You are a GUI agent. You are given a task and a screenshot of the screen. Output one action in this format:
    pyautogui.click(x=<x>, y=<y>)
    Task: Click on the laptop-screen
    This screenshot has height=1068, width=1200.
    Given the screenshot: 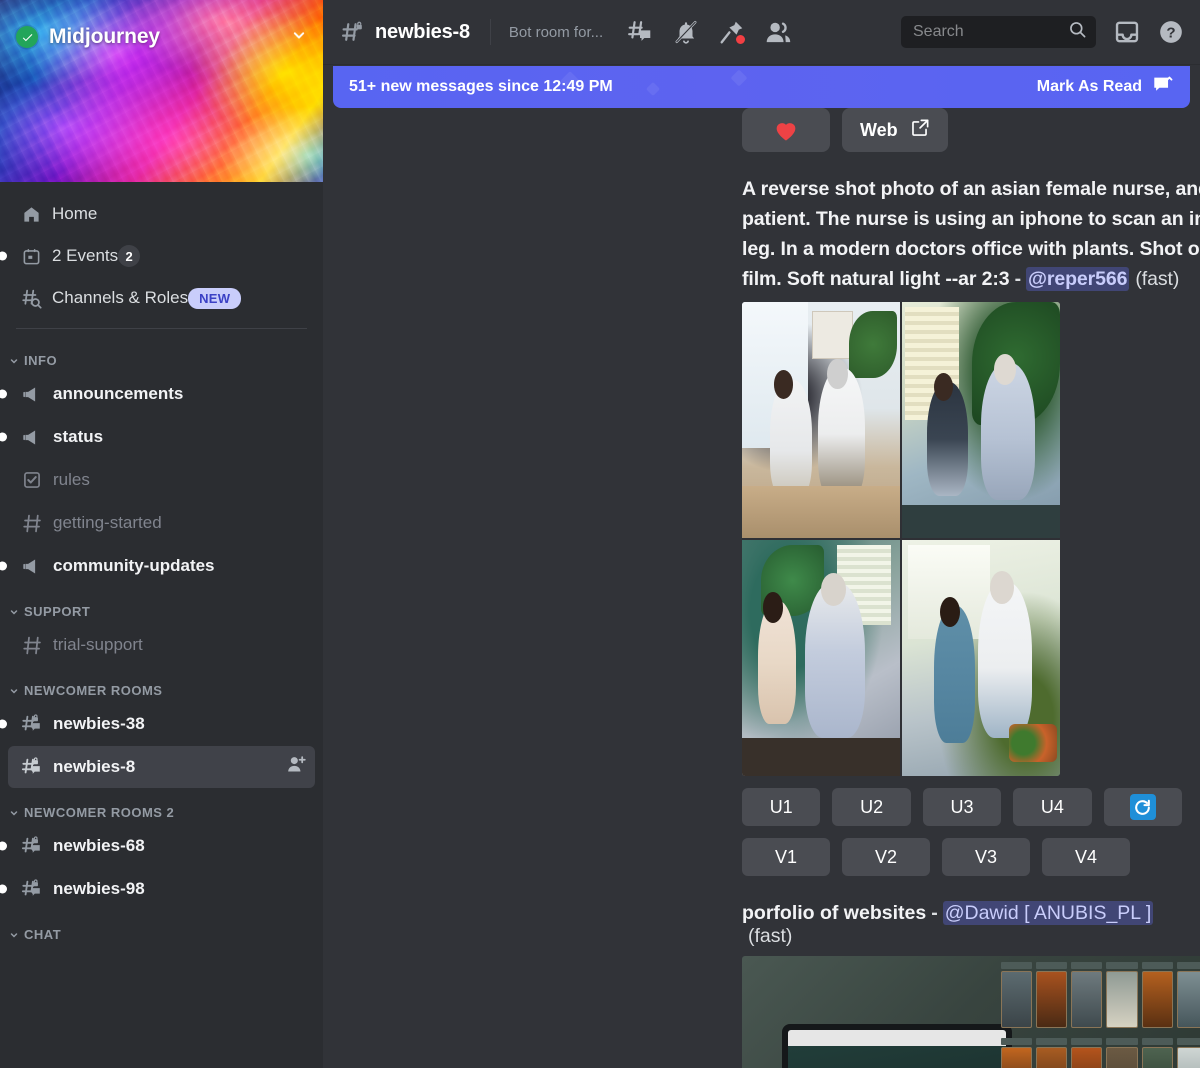 What is the action you would take?
    pyautogui.click(x=897, y=1049)
    